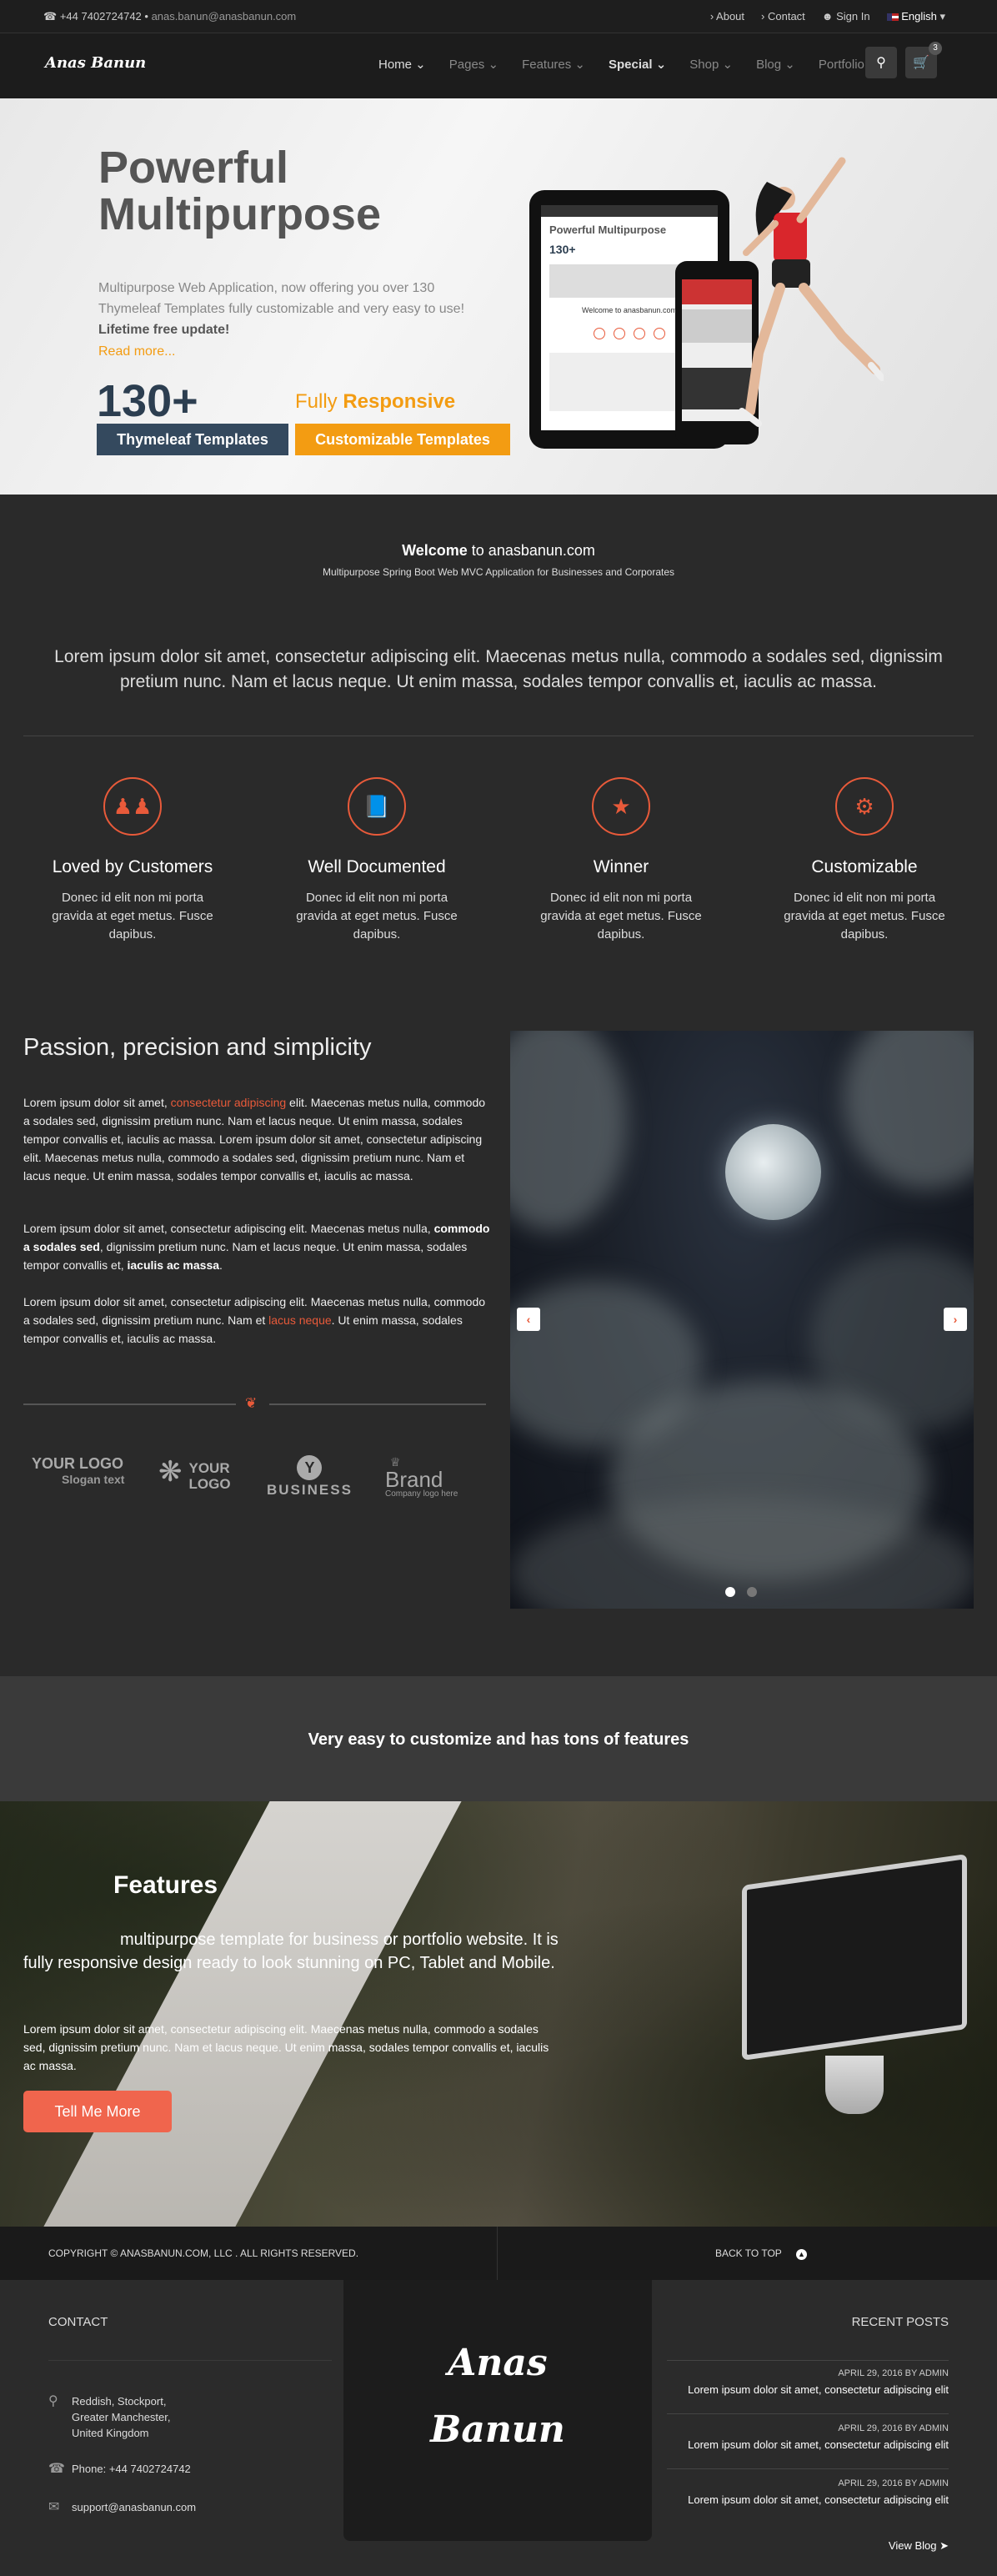 The height and width of the screenshot is (2576, 997). Describe the element at coordinates (864, 806) in the screenshot. I see `gears-icon: ⚙` at that location.